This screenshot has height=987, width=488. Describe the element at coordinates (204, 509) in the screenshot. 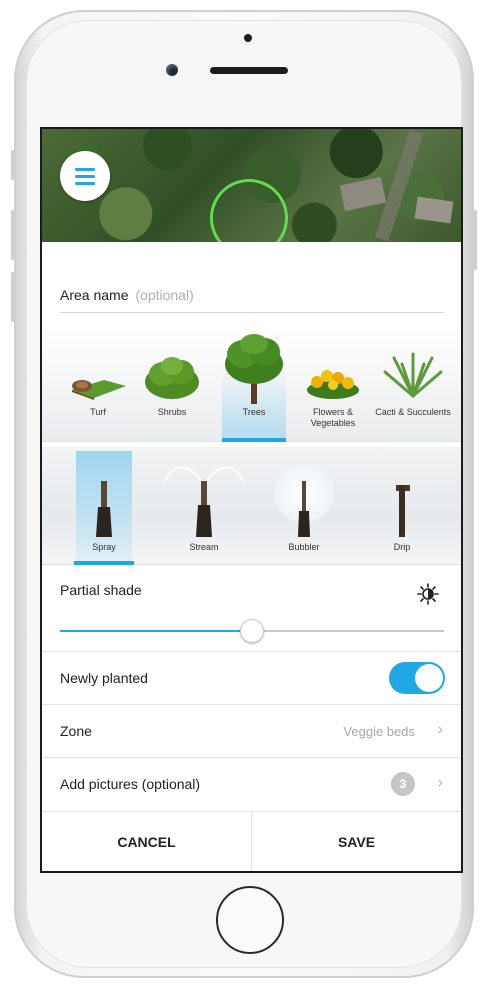

I see `stream-head-icon` at that location.